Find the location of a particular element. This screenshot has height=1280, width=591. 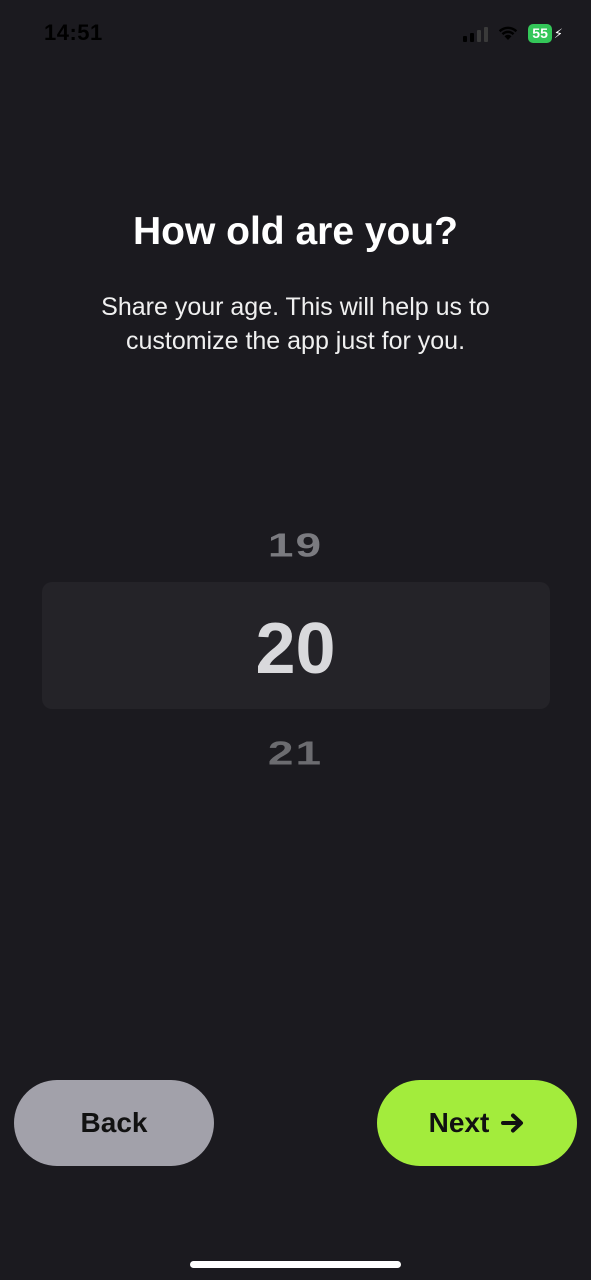

status-icons: 55 ⚡ is located at coordinates (513, 33).